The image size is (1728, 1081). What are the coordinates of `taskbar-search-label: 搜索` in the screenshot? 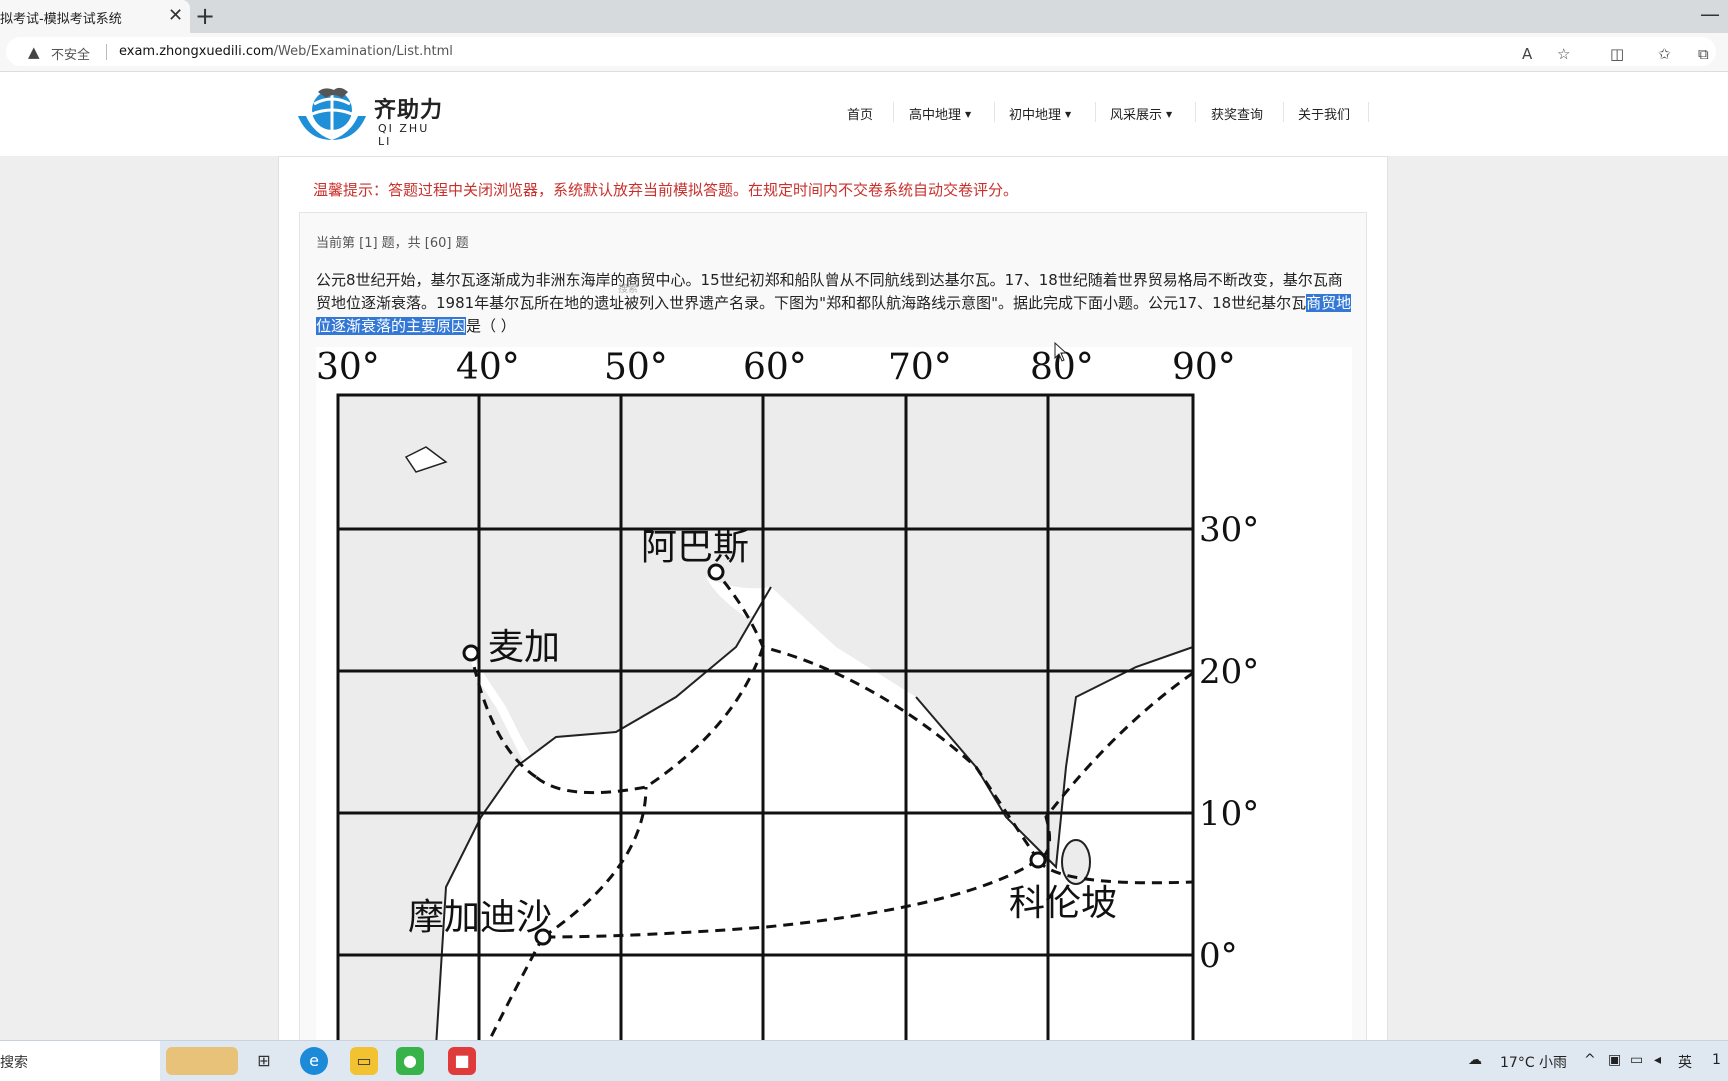 It's located at (14, 1063).